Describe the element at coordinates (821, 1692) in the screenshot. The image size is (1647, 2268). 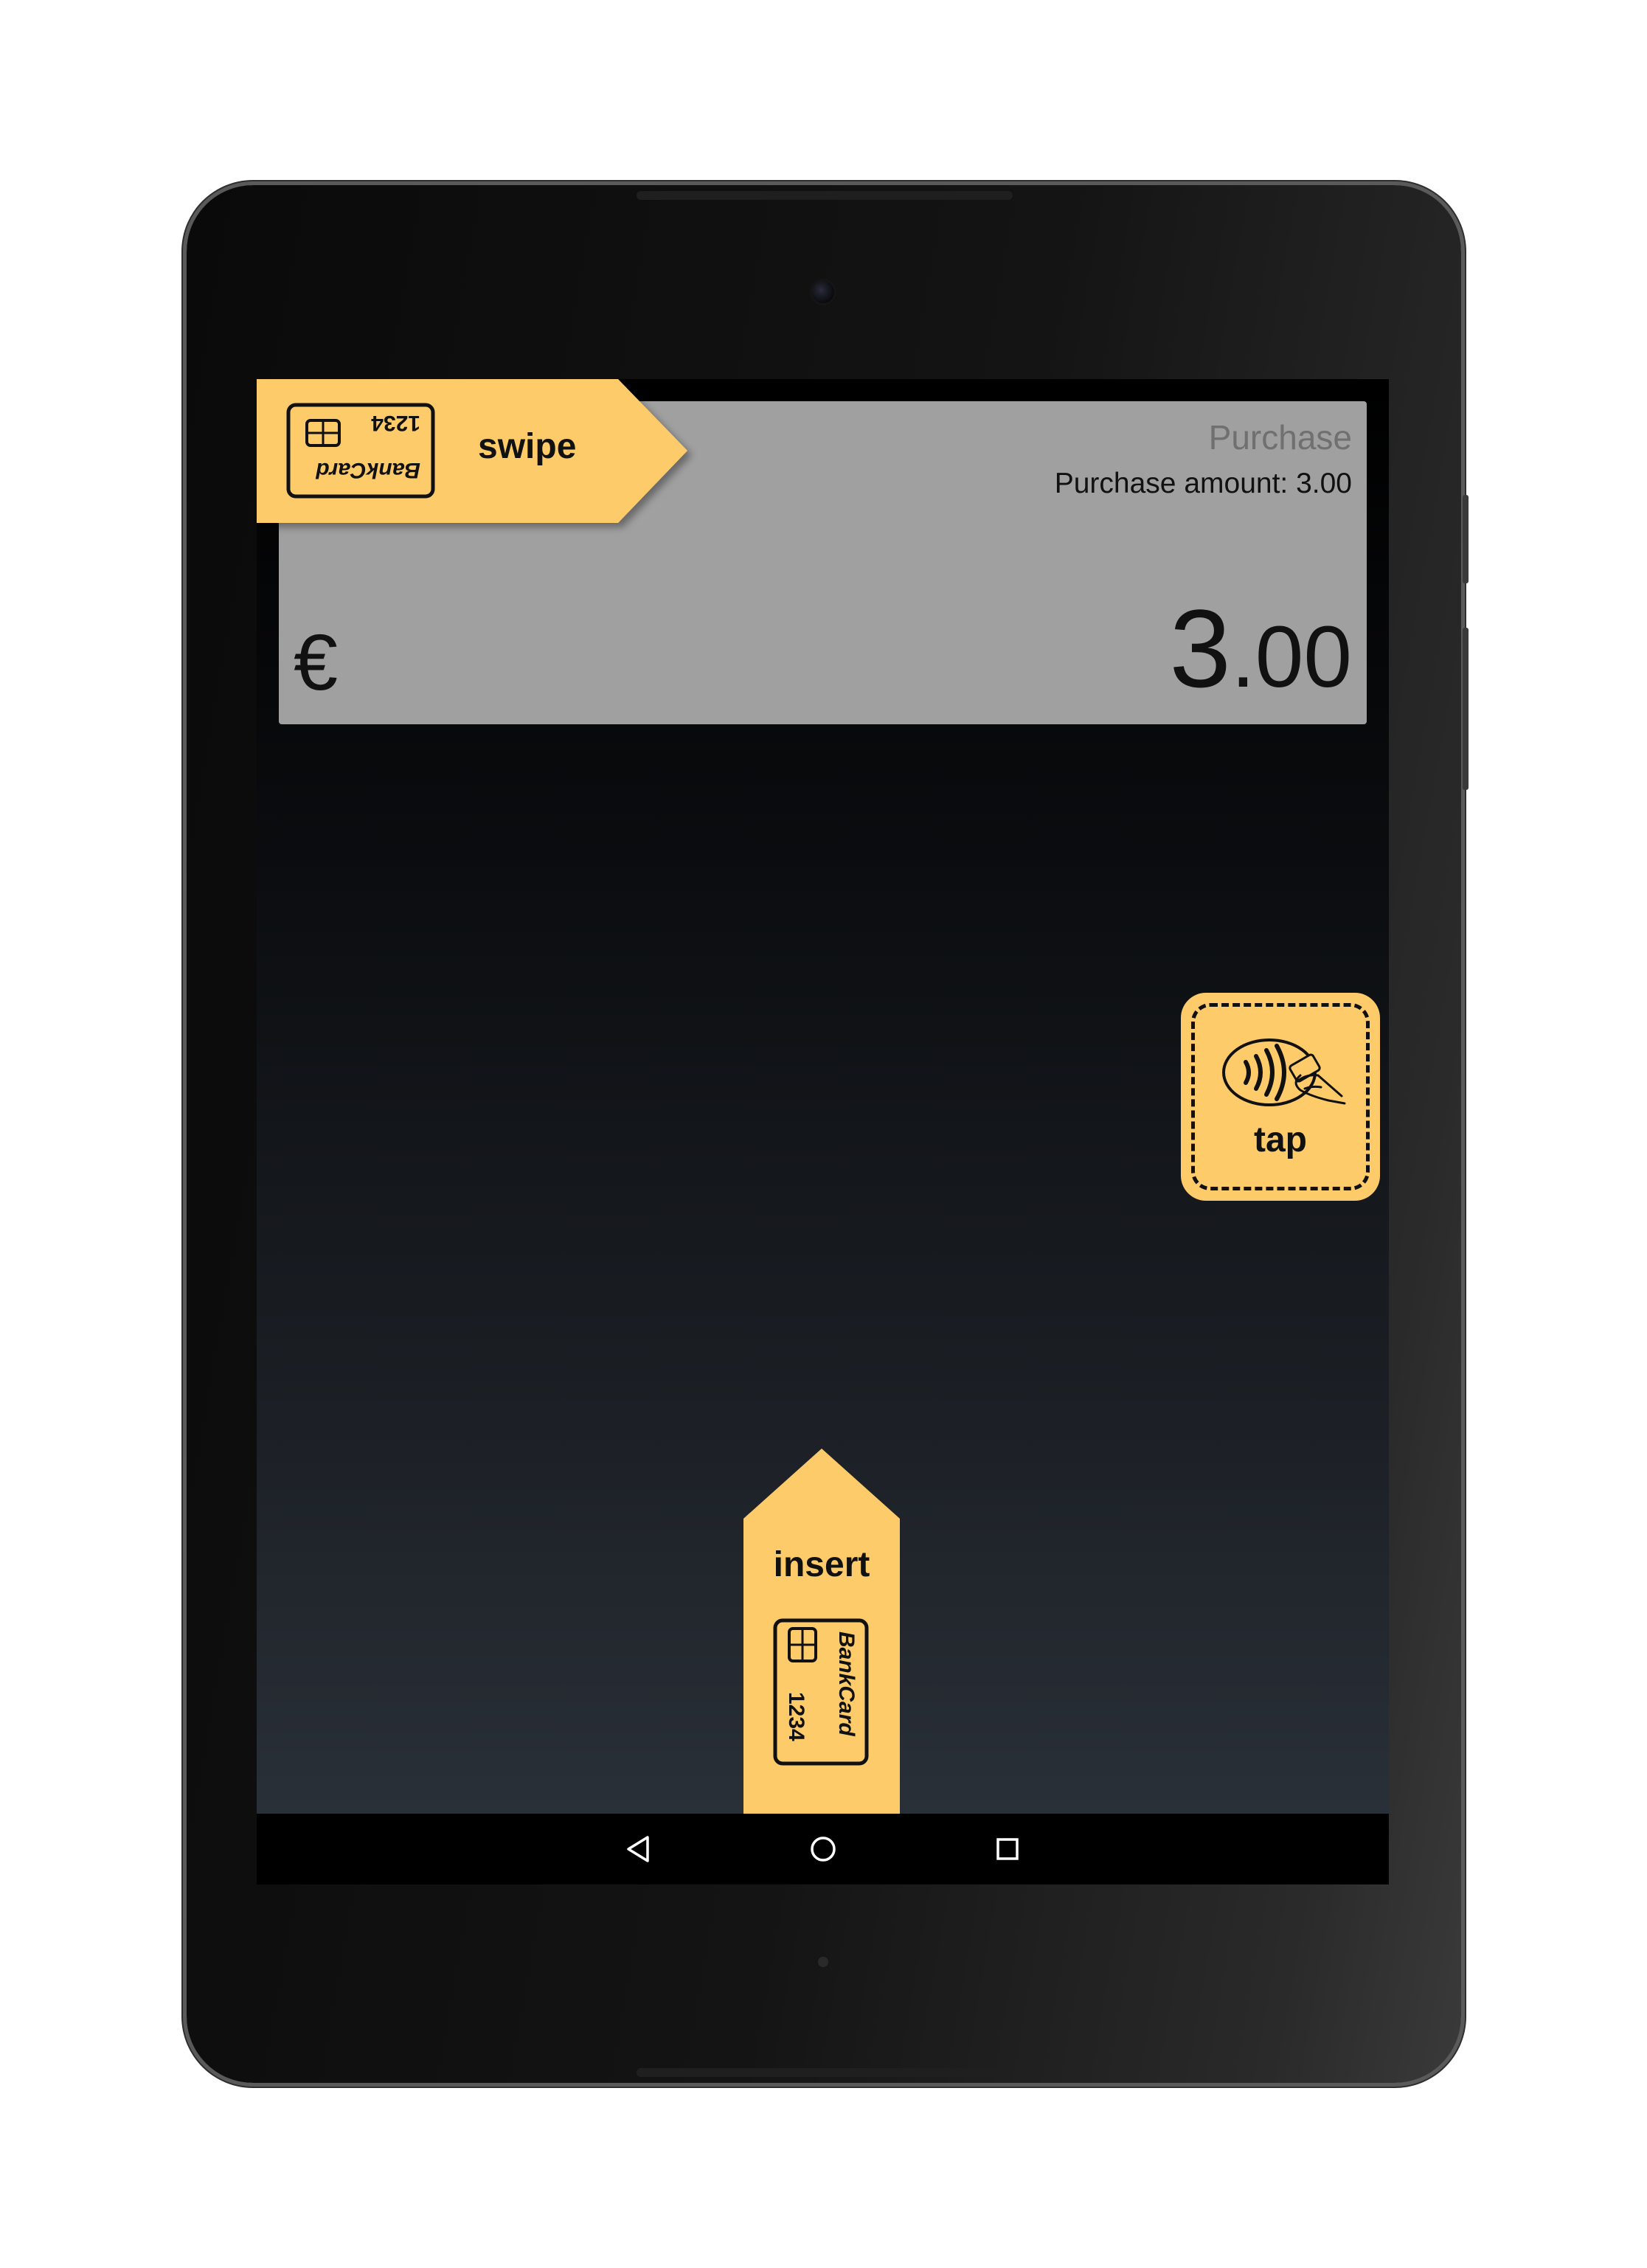
I see `bankcard-vertical-icon: BankCard 1234` at that location.